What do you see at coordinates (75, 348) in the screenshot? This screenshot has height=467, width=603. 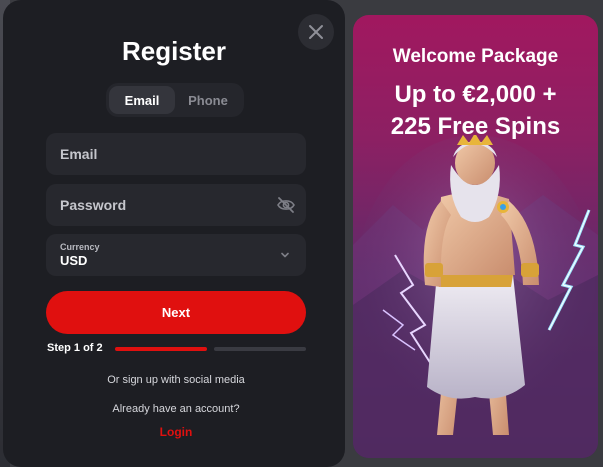 I see `step-indicator: Step 1 of 2` at bounding box center [75, 348].